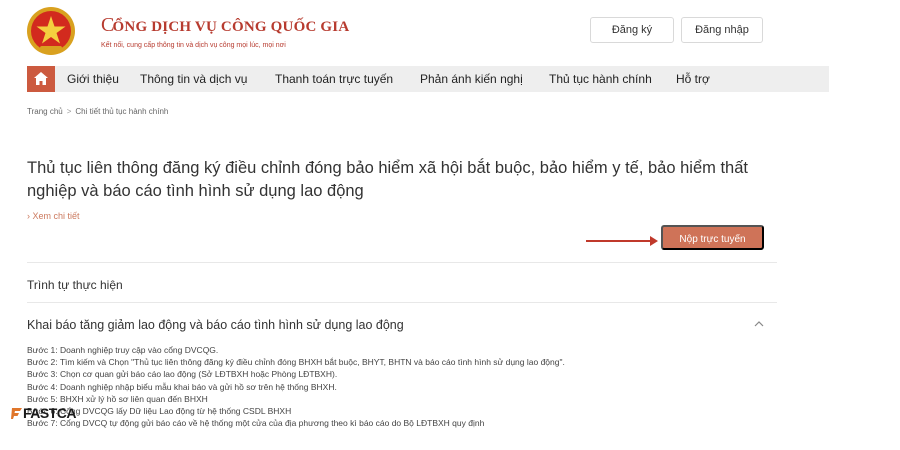 The height and width of the screenshot is (450, 900). I want to click on submit-online-button: Nộp trực tuyến, so click(712, 237).